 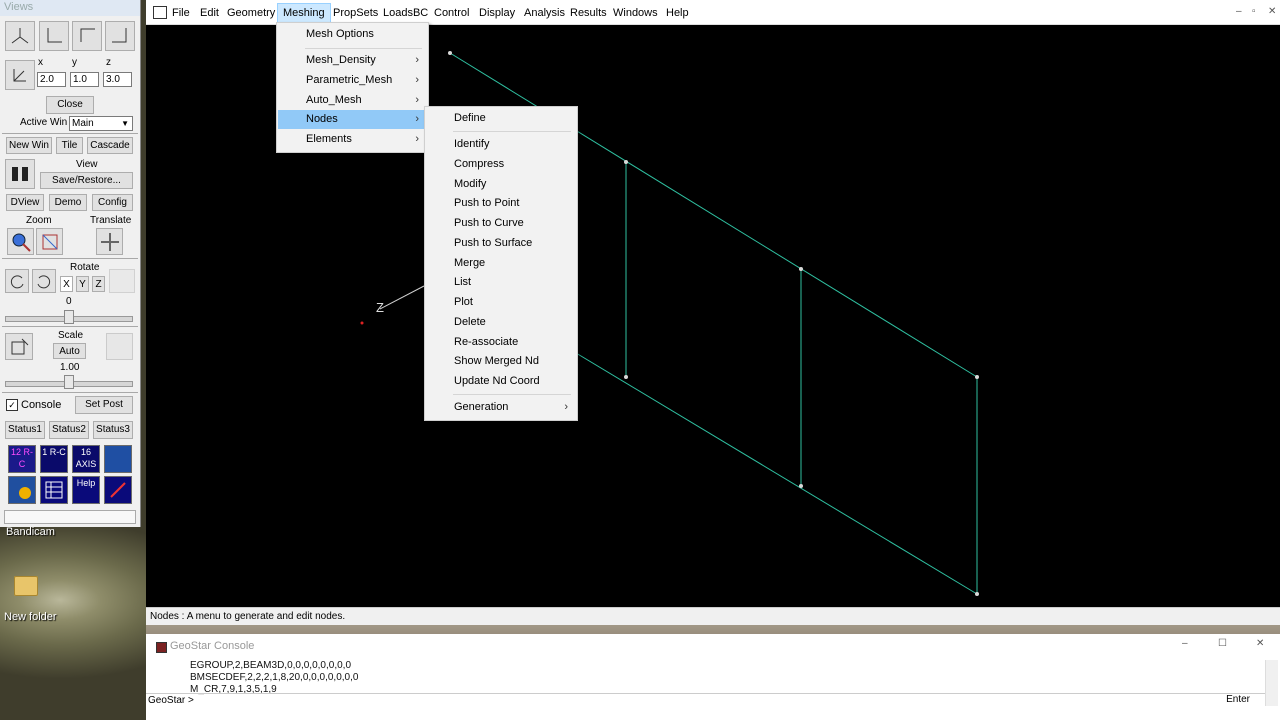 I want to click on rotate-slider-thumb, so click(x=69, y=317).